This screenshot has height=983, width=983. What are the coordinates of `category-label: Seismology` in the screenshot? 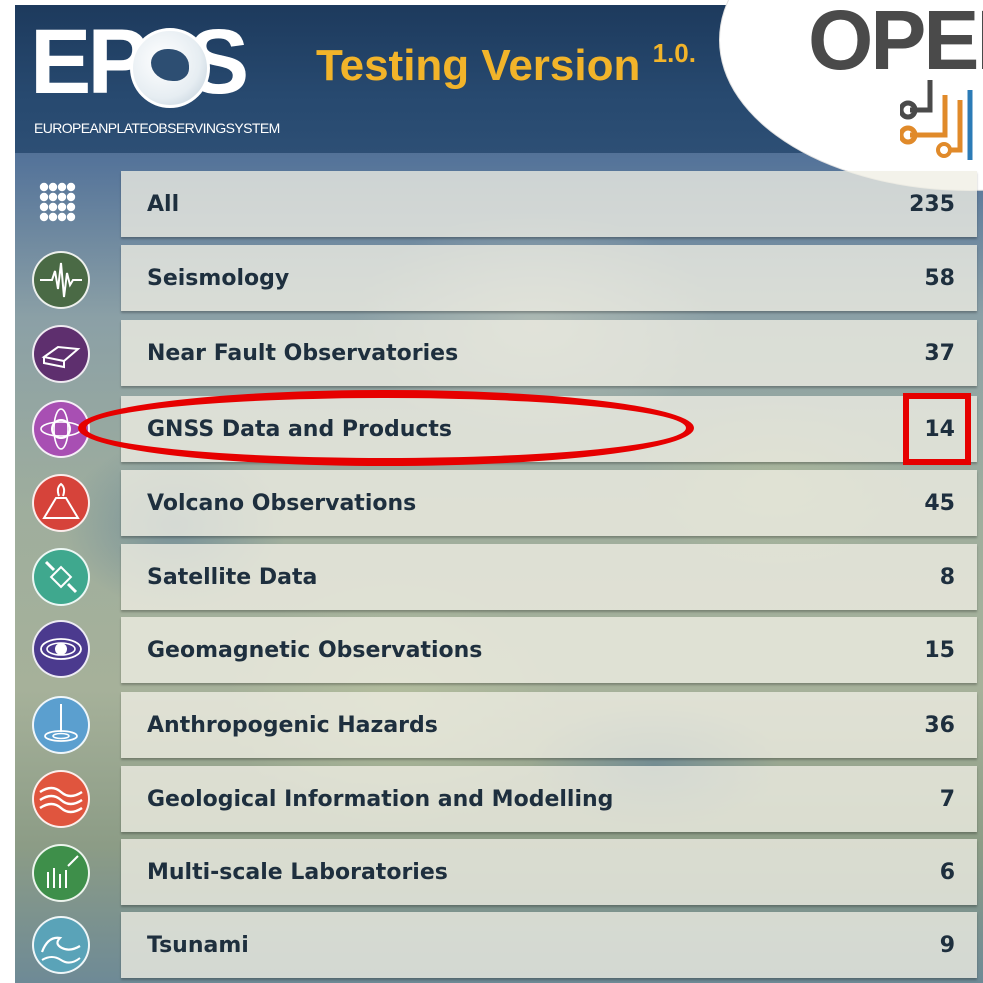 It's located at (218, 278).